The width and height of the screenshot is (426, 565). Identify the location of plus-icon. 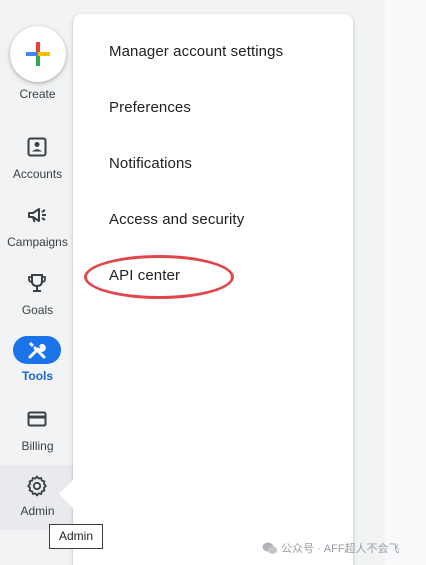
(38, 54).